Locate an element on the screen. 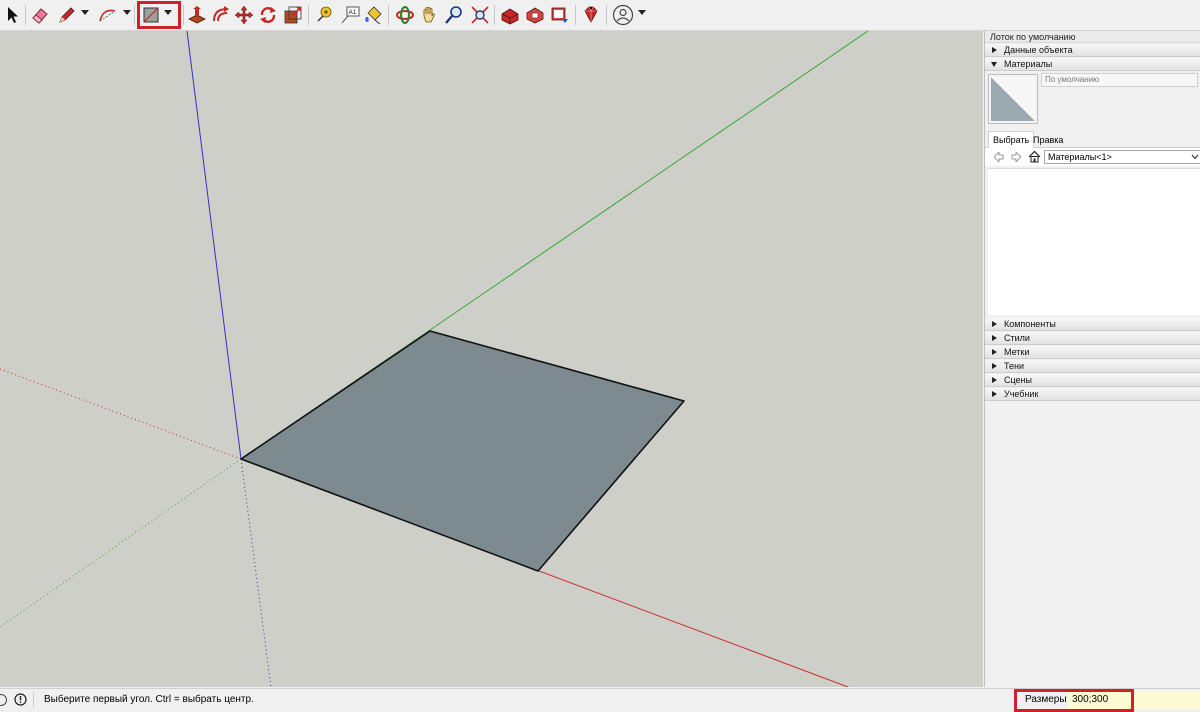 Image resolution: width=1200 pixels, height=712 pixels. pencil-icon is located at coordinates (67, 15).